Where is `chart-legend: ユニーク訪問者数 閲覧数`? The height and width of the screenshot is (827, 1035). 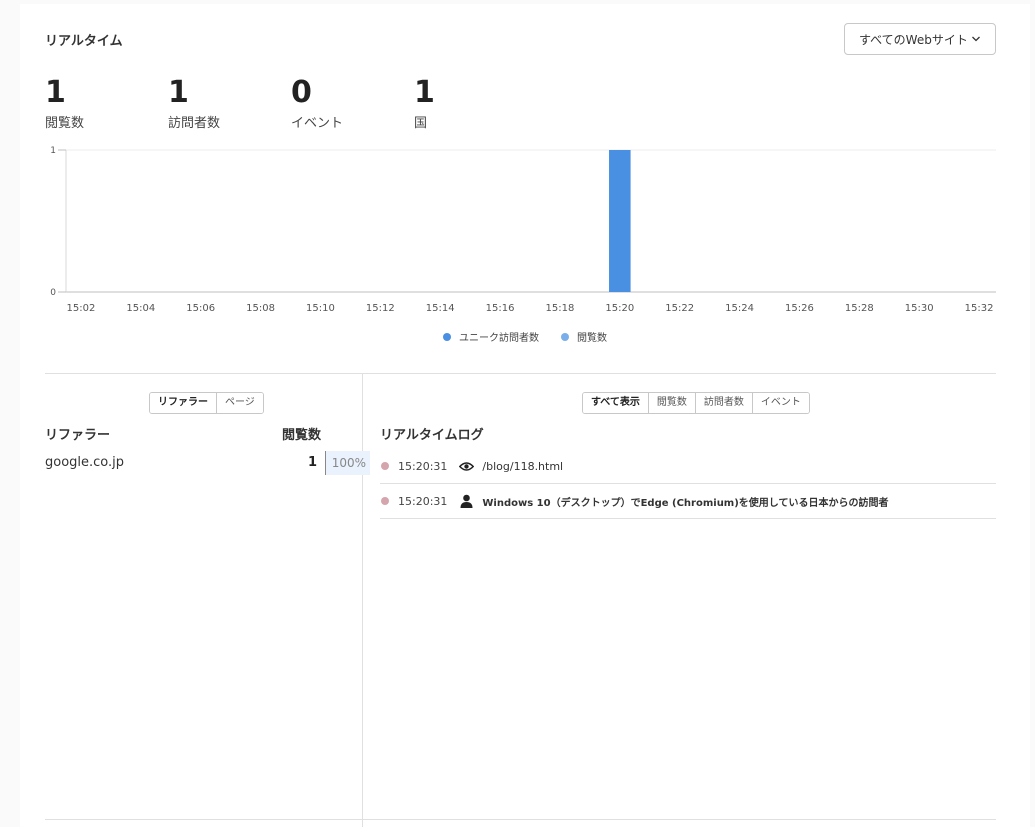 chart-legend: ユニーク訪問者数 閲覧数 is located at coordinates (525, 336).